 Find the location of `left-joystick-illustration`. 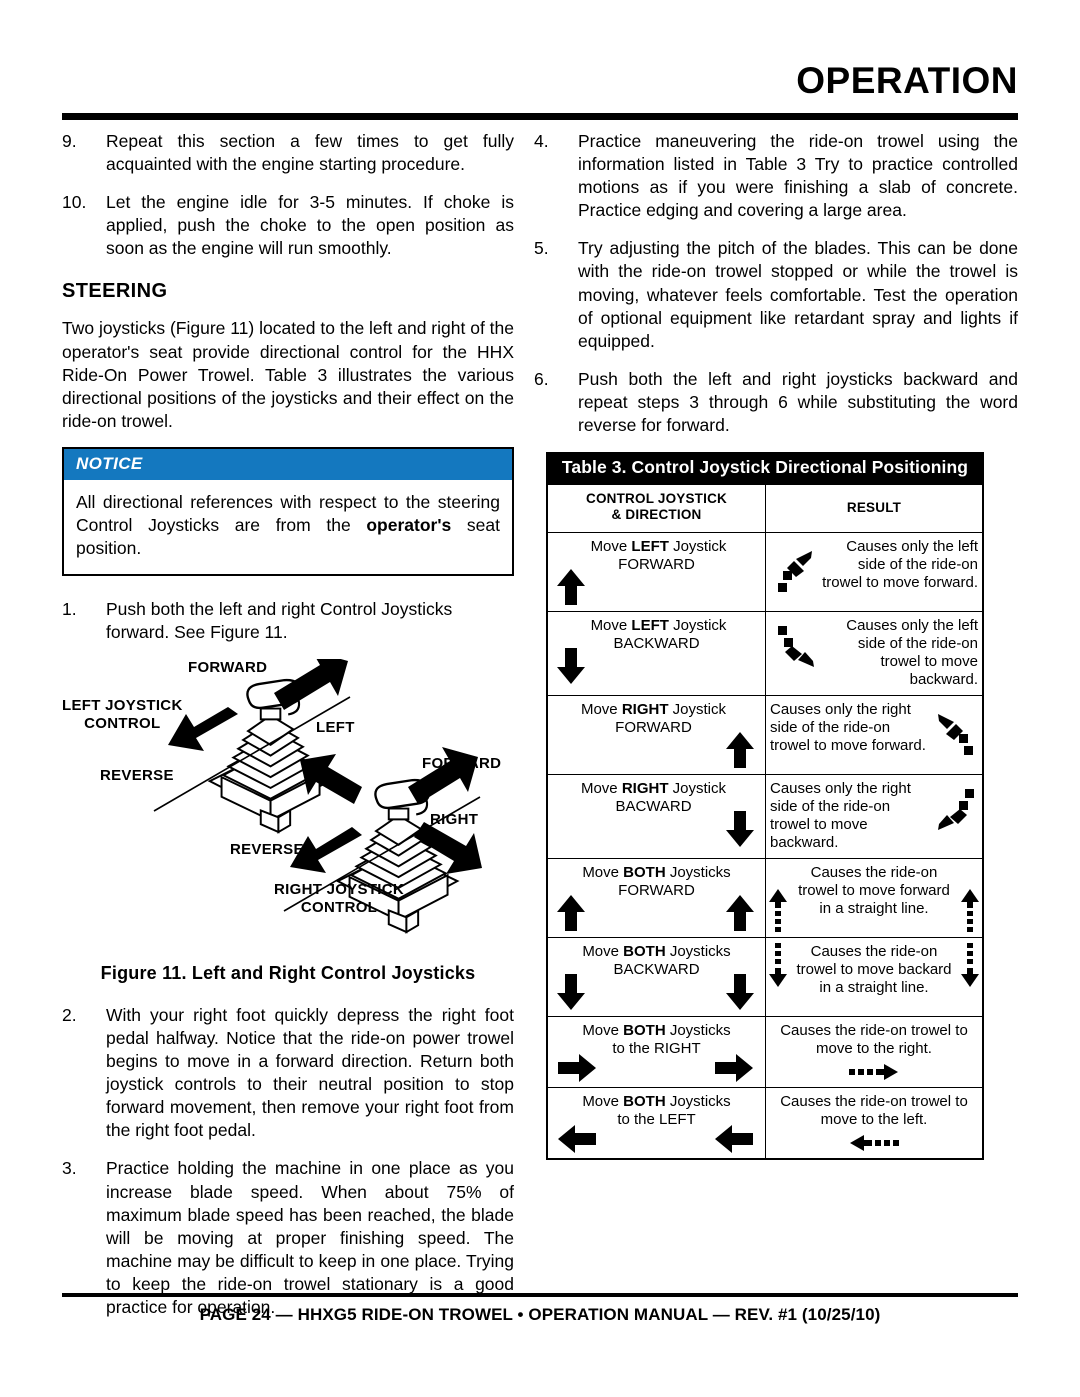

left-joystick-illustration is located at coordinates (269, 756).